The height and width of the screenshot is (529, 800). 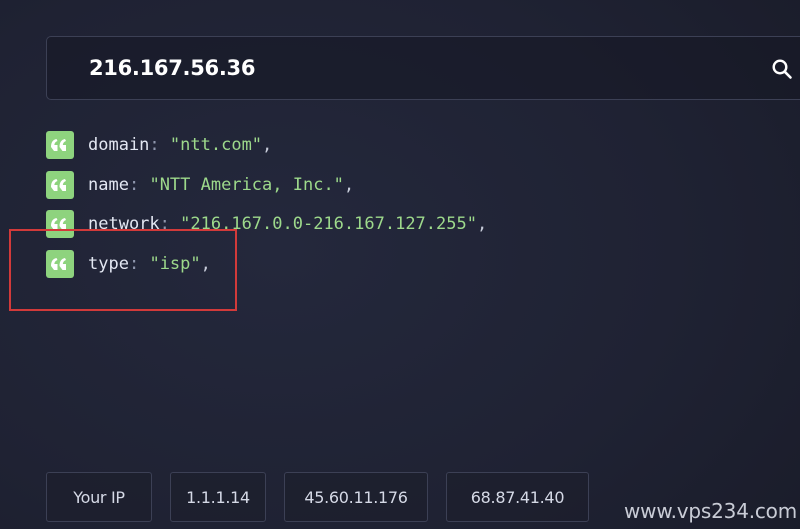 I want to click on result-line-domain: domain: "ntt.com",, so click(x=266, y=151).